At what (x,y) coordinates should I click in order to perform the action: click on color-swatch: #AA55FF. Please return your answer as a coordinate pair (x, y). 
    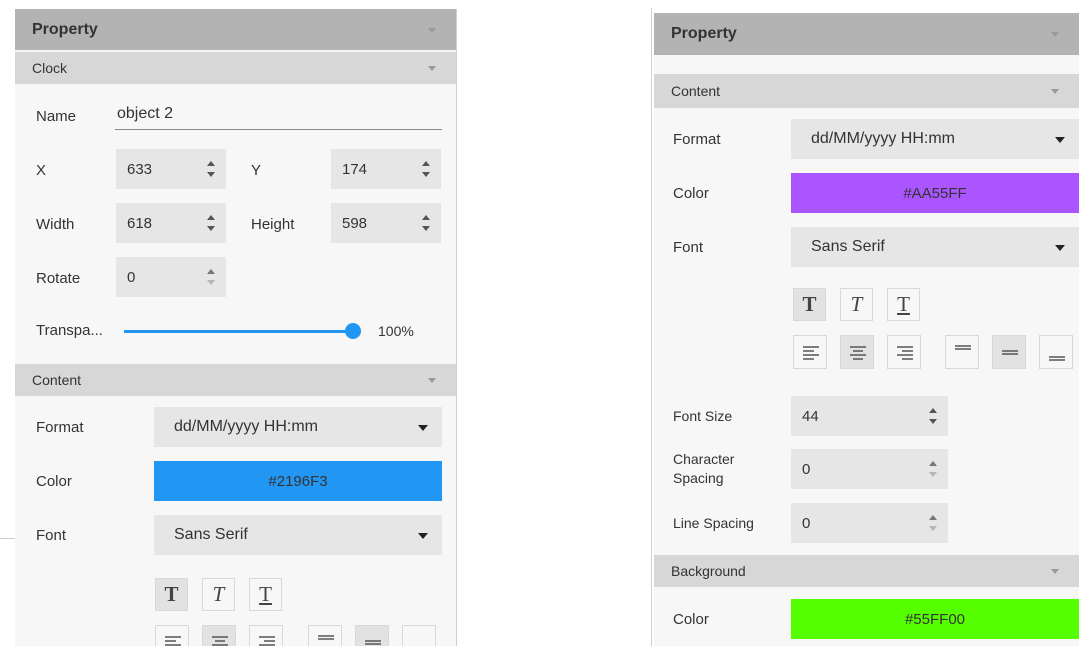
    Looking at the image, I should click on (935, 193).